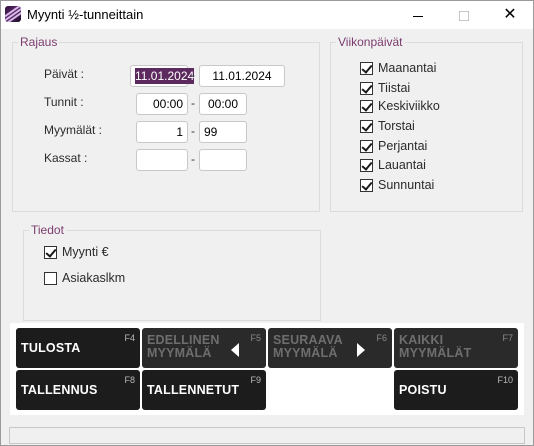 Image resolution: width=534 pixels, height=446 pixels. What do you see at coordinates (64, 74) in the screenshot?
I see `paivat-label: Päivät :` at bounding box center [64, 74].